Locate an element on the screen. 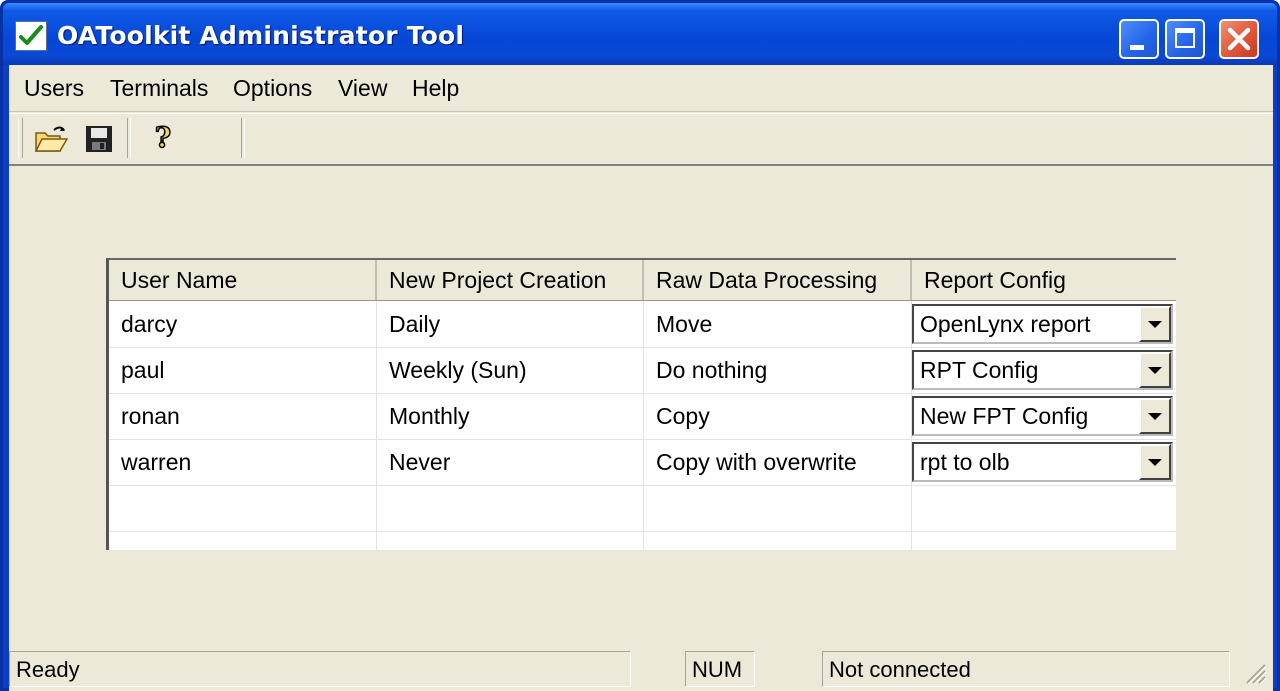  cell-user-name: darcy is located at coordinates (243, 324).